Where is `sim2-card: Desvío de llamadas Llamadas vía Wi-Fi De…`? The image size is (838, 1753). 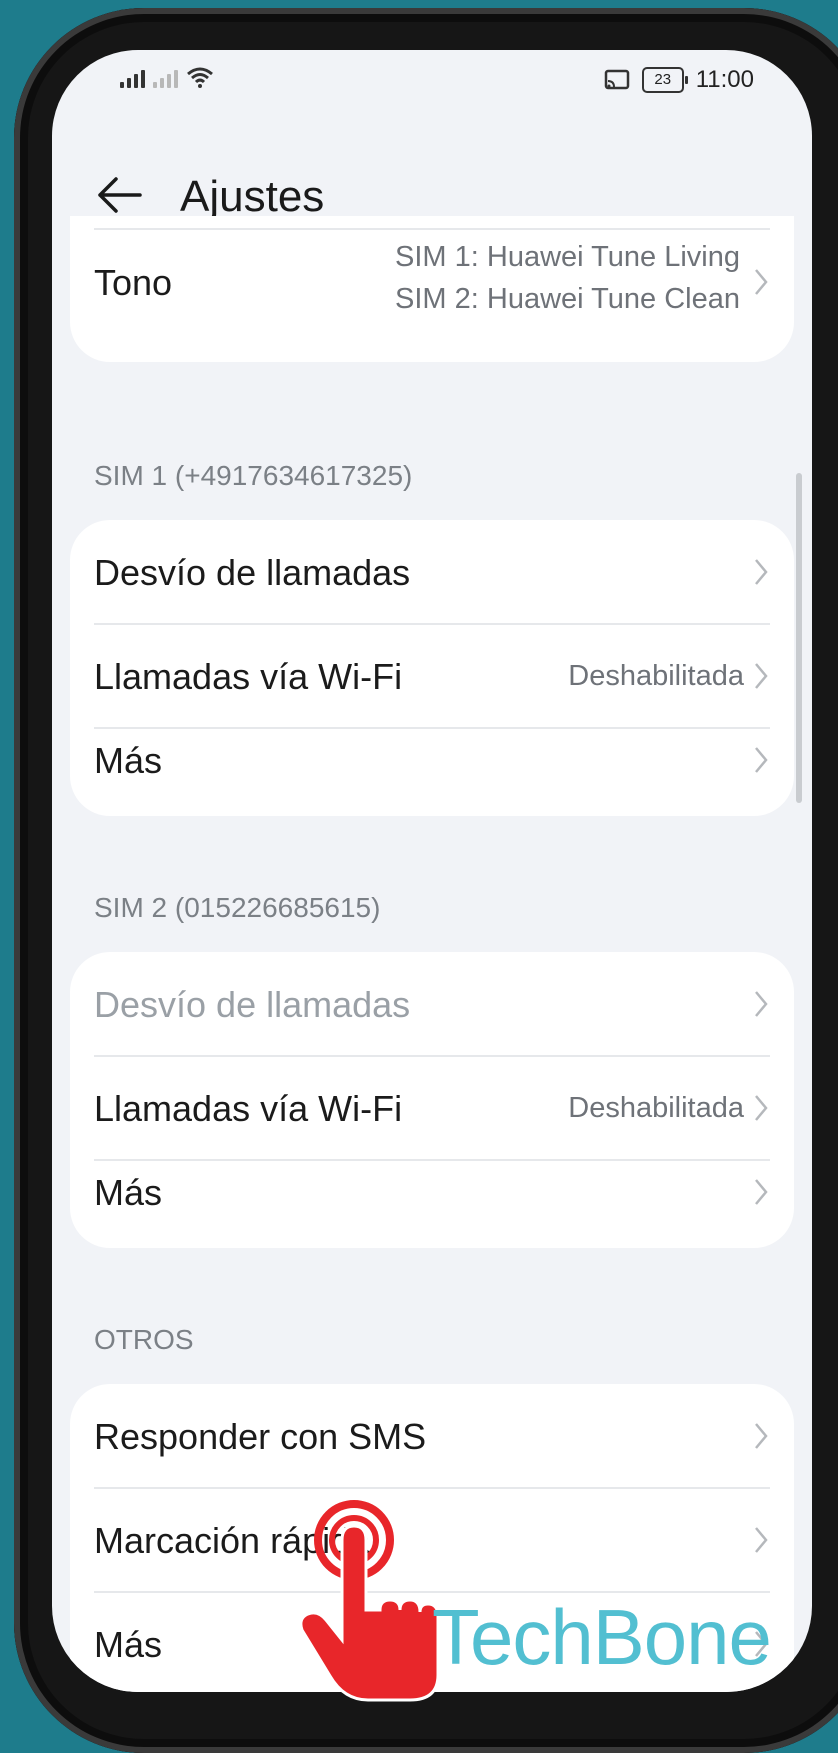
sim2-card: Desvío de llamadas Llamadas vía Wi-Fi De… is located at coordinates (432, 1100).